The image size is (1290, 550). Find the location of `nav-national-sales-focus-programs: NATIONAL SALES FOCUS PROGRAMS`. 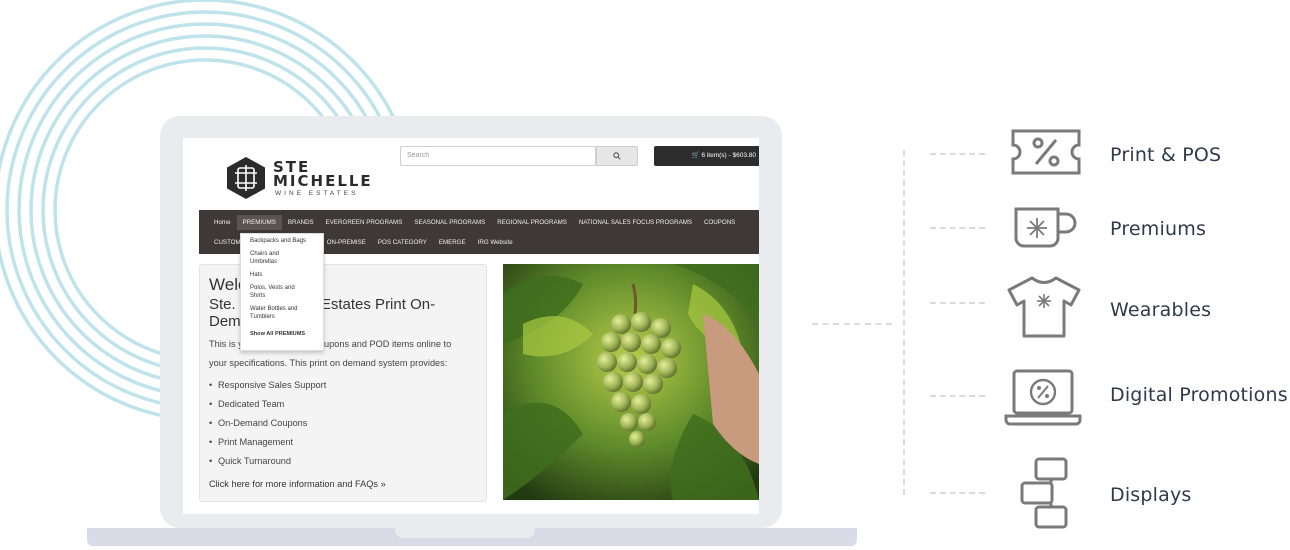

nav-national-sales-focus-programs: NATIONAL SALES FOCUS PROGRAMS is located at coordinates (635, 222).